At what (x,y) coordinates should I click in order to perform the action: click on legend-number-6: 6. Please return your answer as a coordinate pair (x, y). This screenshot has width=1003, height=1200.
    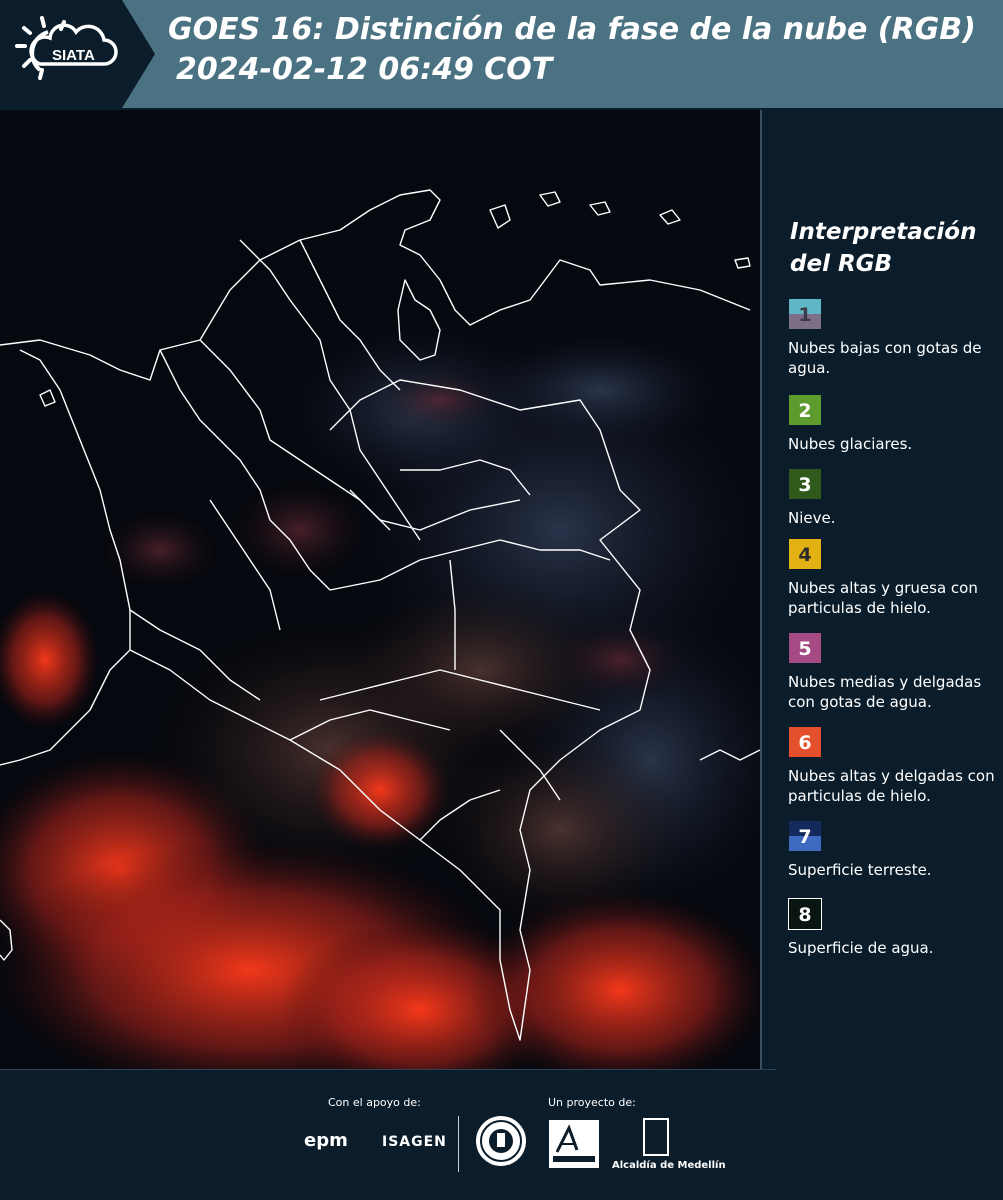
    Looking at the image, I should click on (805, 743).